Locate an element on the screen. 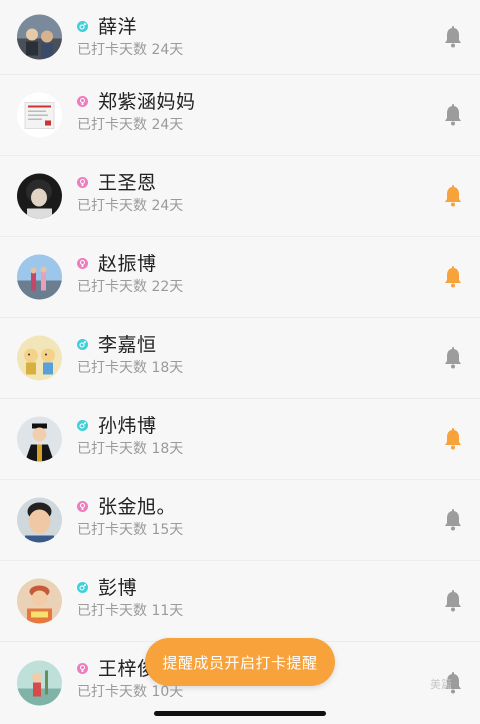 Image resolution: width=480 pixels, height=724 pixels. member-name: 王圣恩 is located at coordinates (127, 183).